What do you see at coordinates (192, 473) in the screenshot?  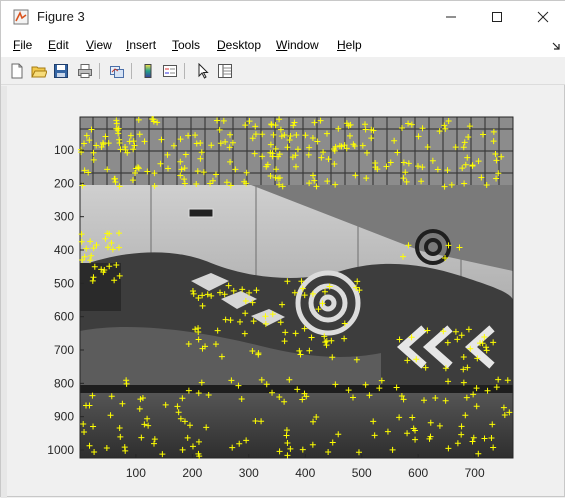 I see `x-tick-label: 200` at bounding box center [192, 473].